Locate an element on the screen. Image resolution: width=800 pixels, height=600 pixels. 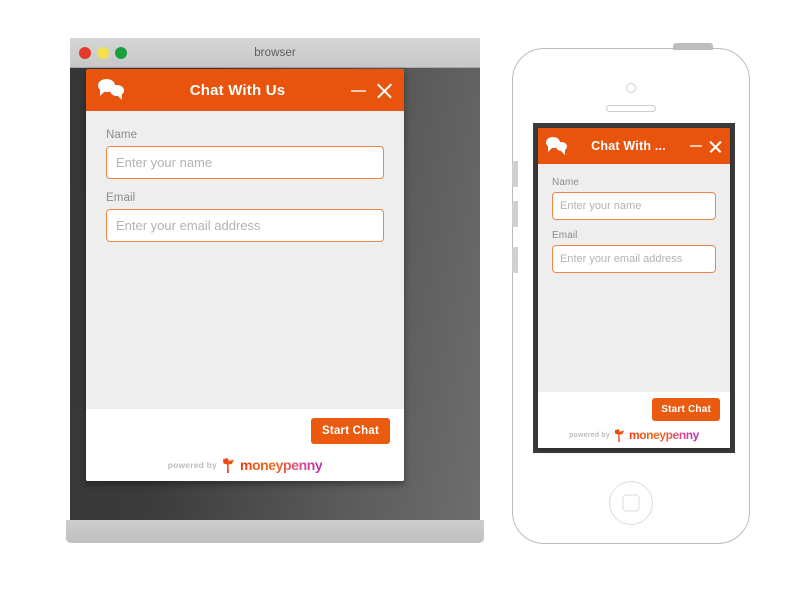
zoom-window-button is located at coordinates (121, 53).